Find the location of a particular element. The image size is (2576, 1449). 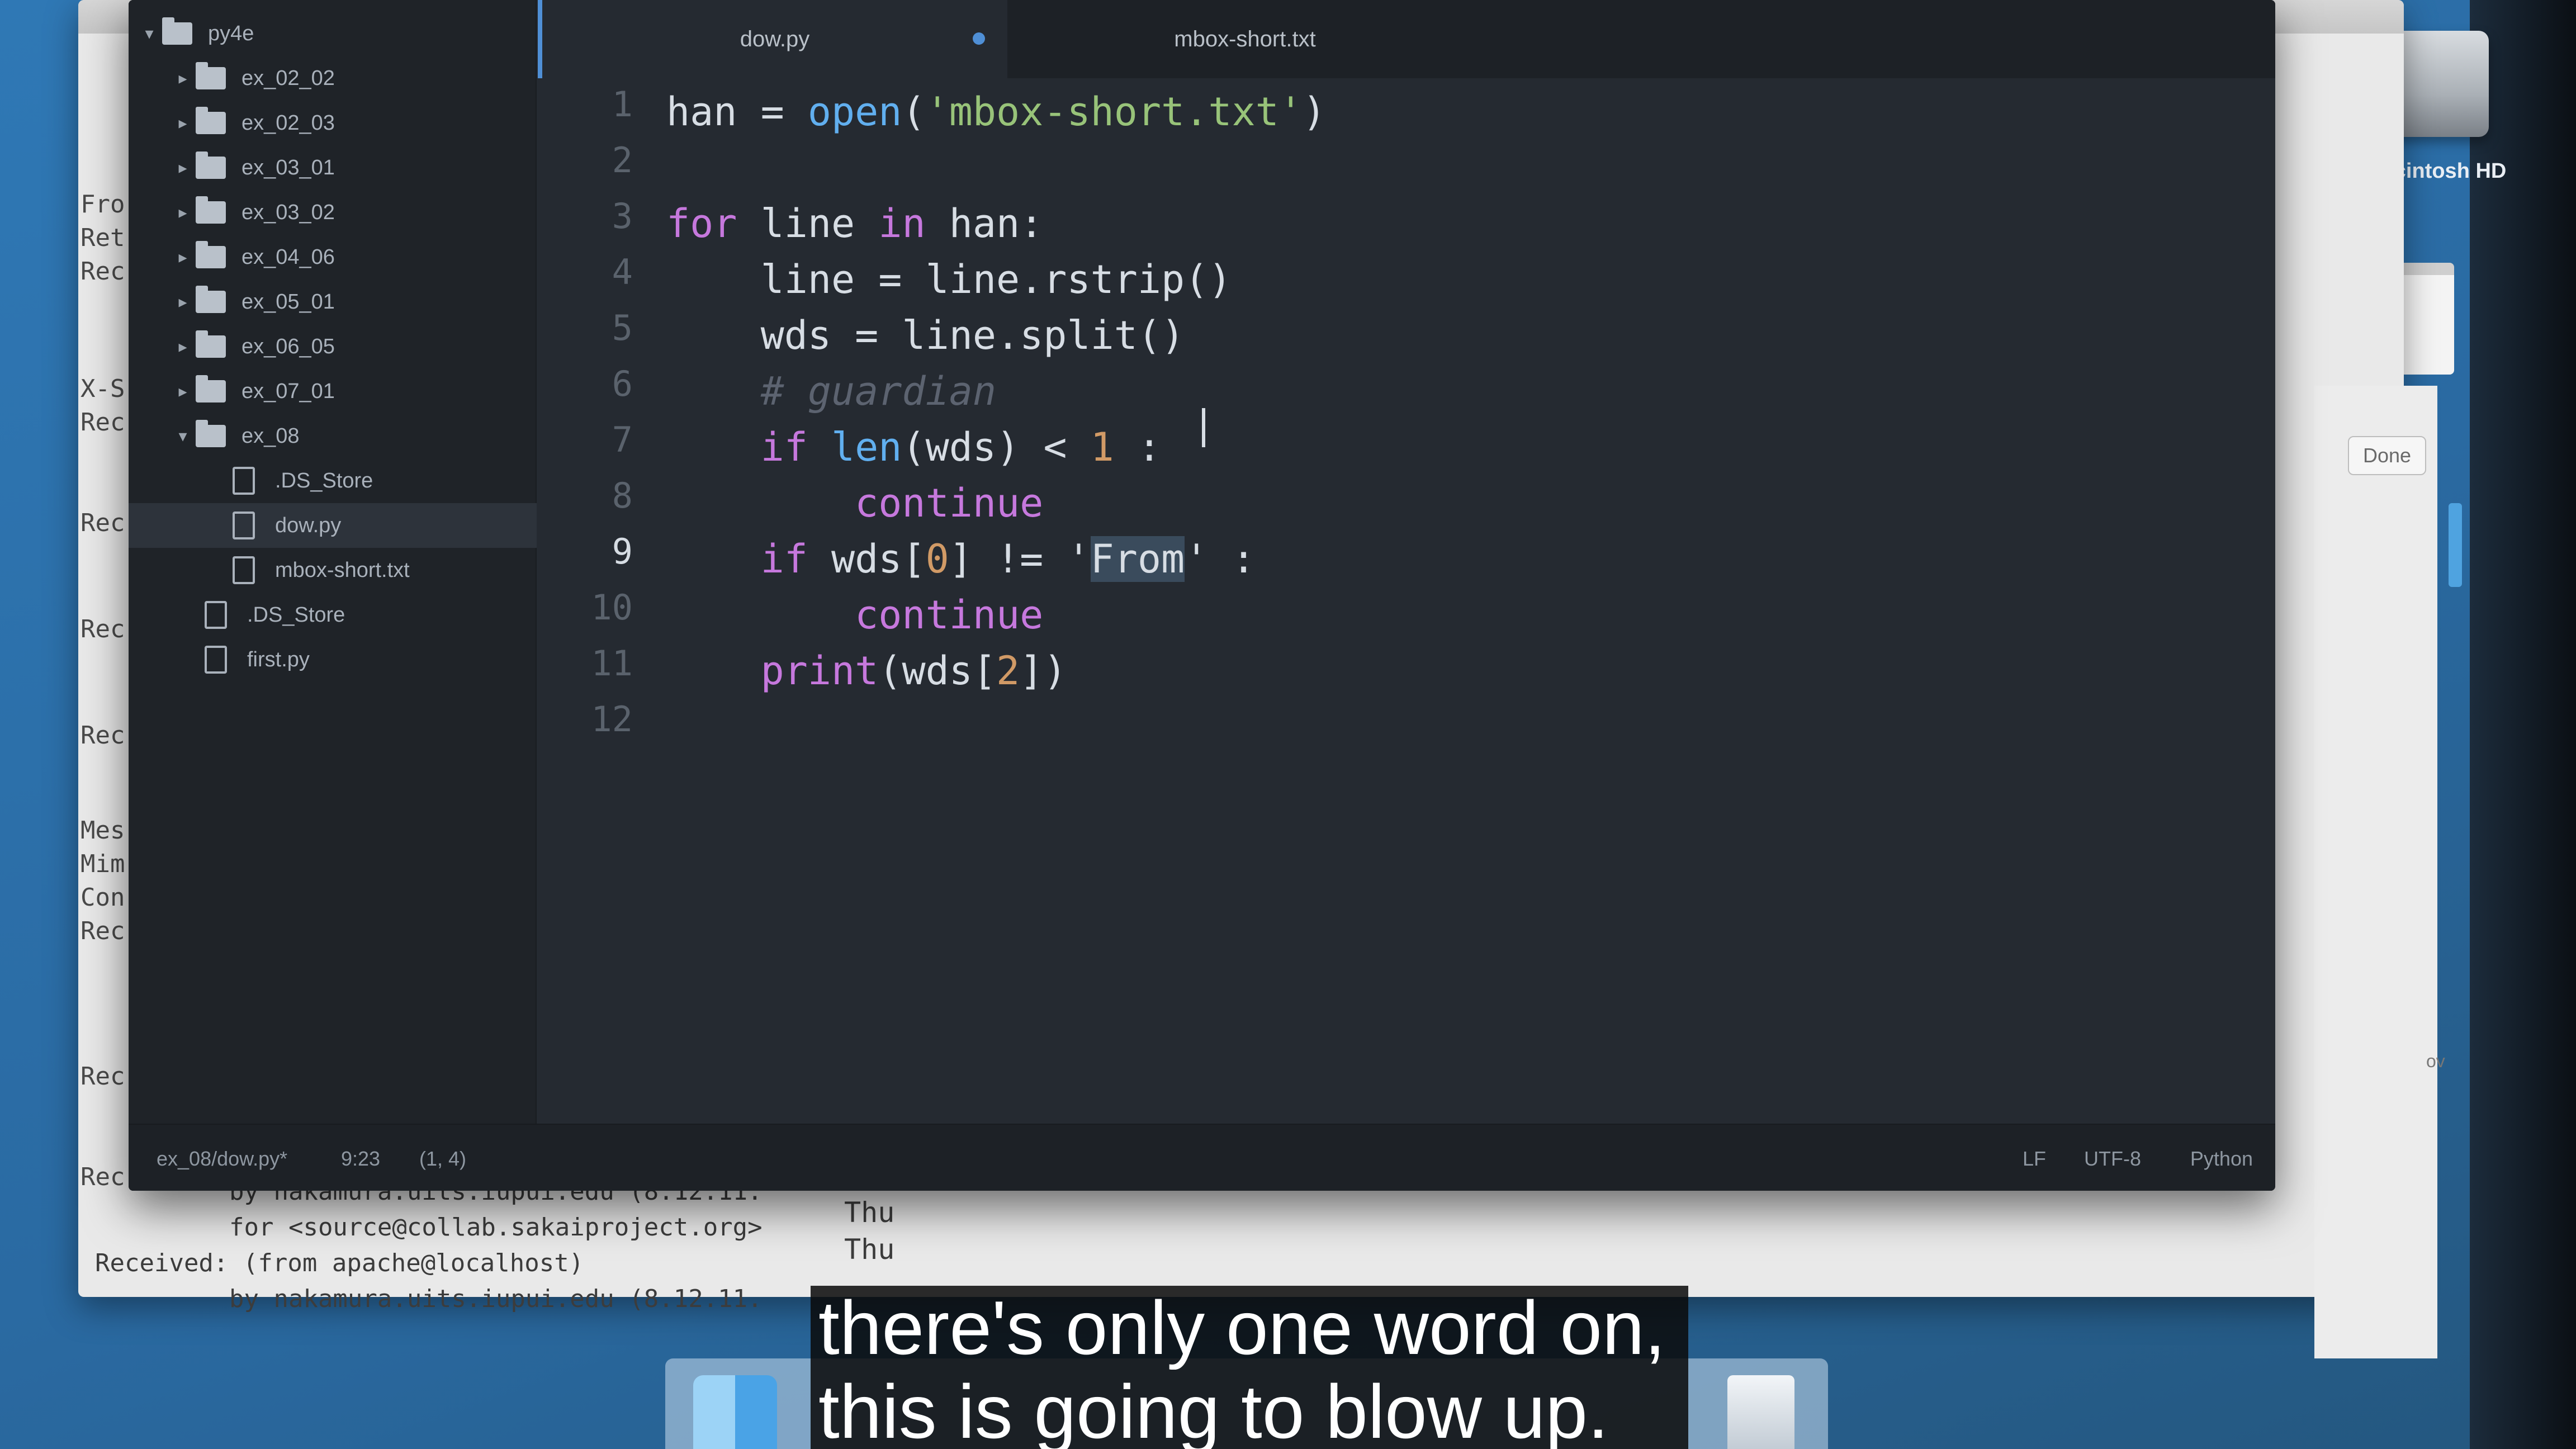

caption-line-1: there's only one word on, is located at coordinates (1250, 1328).